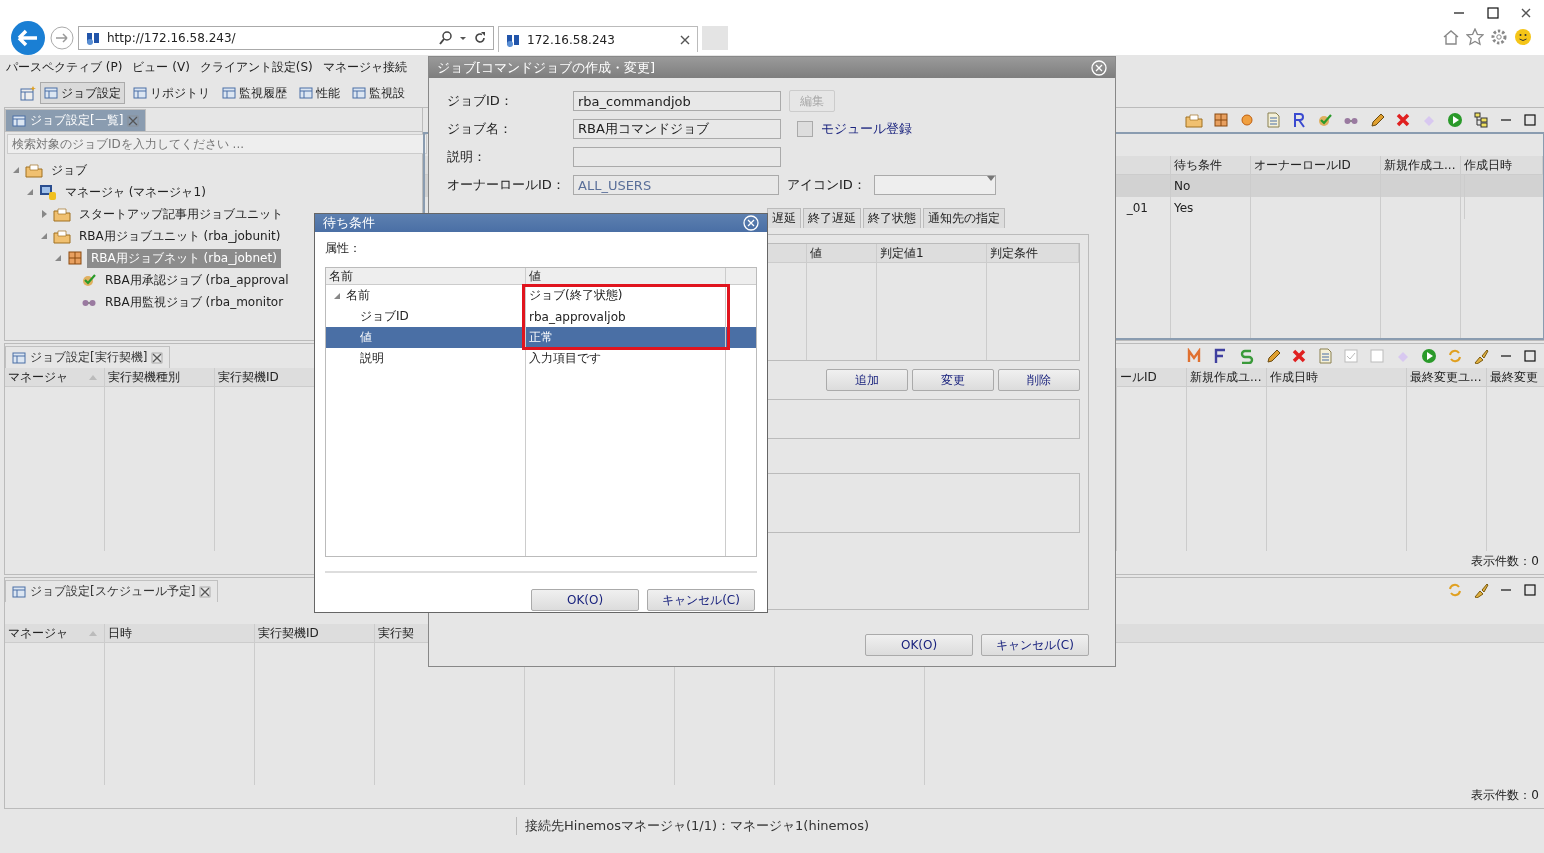 Image resolution: width=1544 pixels, height=853 pixels. I want to click on input-field, so click(677, 157).